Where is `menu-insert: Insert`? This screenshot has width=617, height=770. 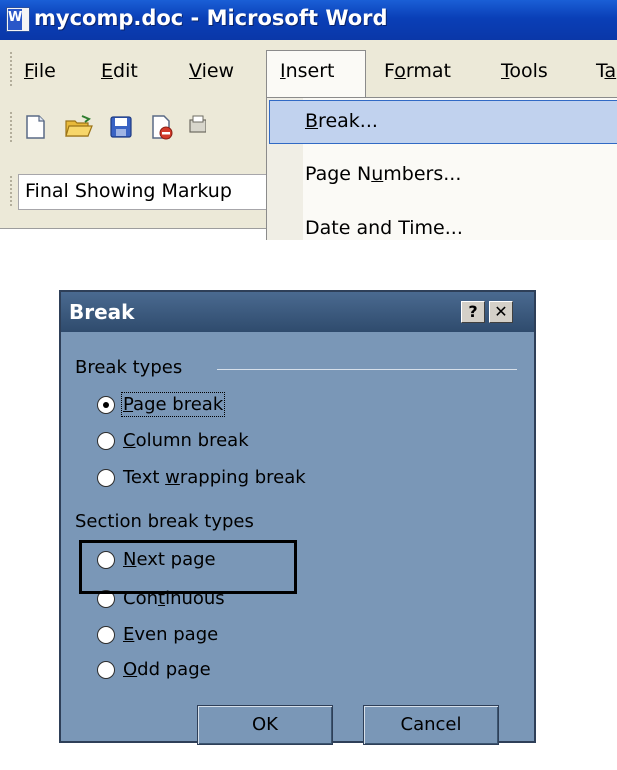 menu-insert: Insert is located at coordinates (307, 71).